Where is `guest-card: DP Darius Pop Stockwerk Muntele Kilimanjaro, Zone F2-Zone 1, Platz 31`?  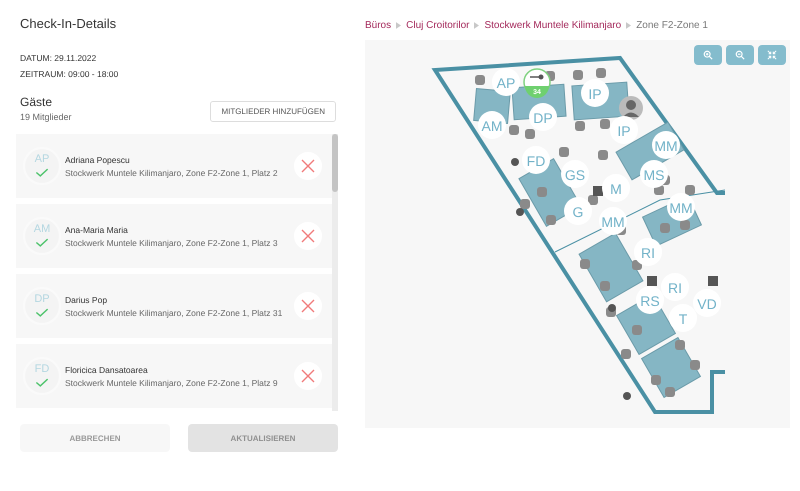
guest-card: DP Darius Pop Stockwerk Muntele Kilimanjaro, Zone F2-Zone 1, Platz 31 is located at coordinates (174, 306).